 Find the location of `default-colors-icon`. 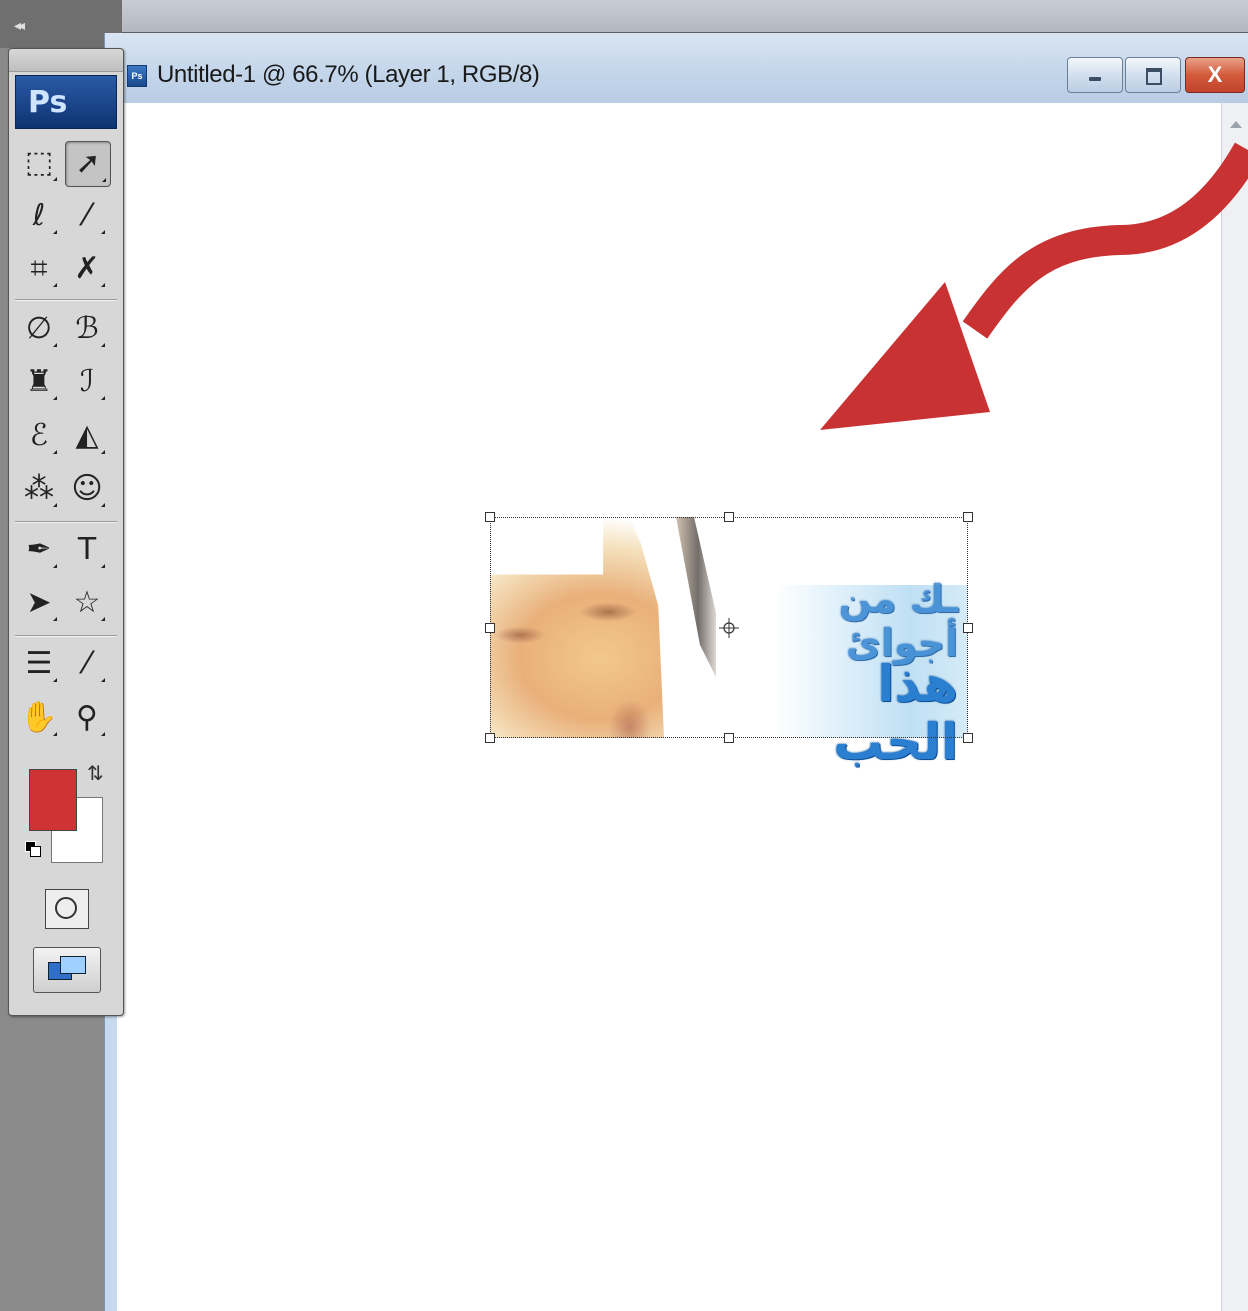

default-colors-icon is located at coordinates (33, 849).